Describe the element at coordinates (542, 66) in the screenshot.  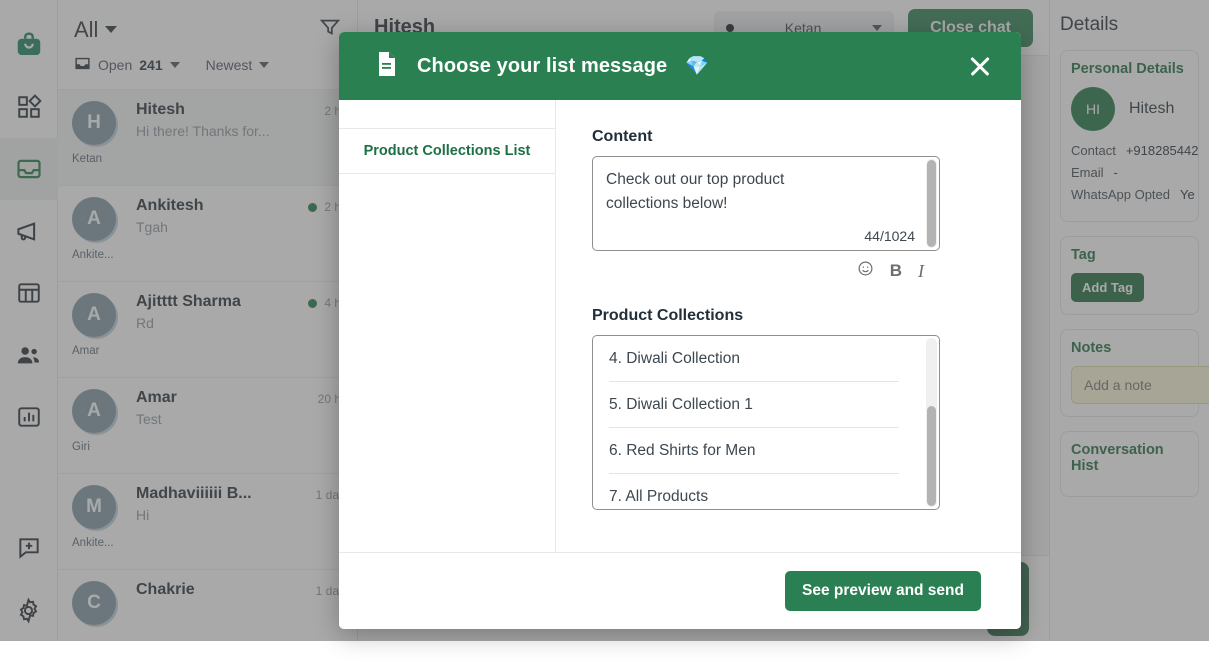
I see `modal-title: Choose your list message` at that location.